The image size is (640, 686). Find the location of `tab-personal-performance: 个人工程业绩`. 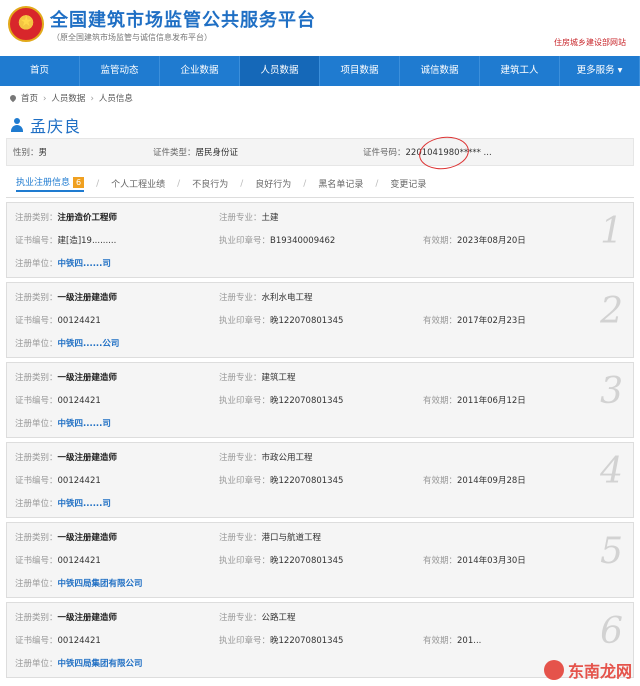

tab-personal-performance: 个人工程业绩 is located at coordinates (138, 183).